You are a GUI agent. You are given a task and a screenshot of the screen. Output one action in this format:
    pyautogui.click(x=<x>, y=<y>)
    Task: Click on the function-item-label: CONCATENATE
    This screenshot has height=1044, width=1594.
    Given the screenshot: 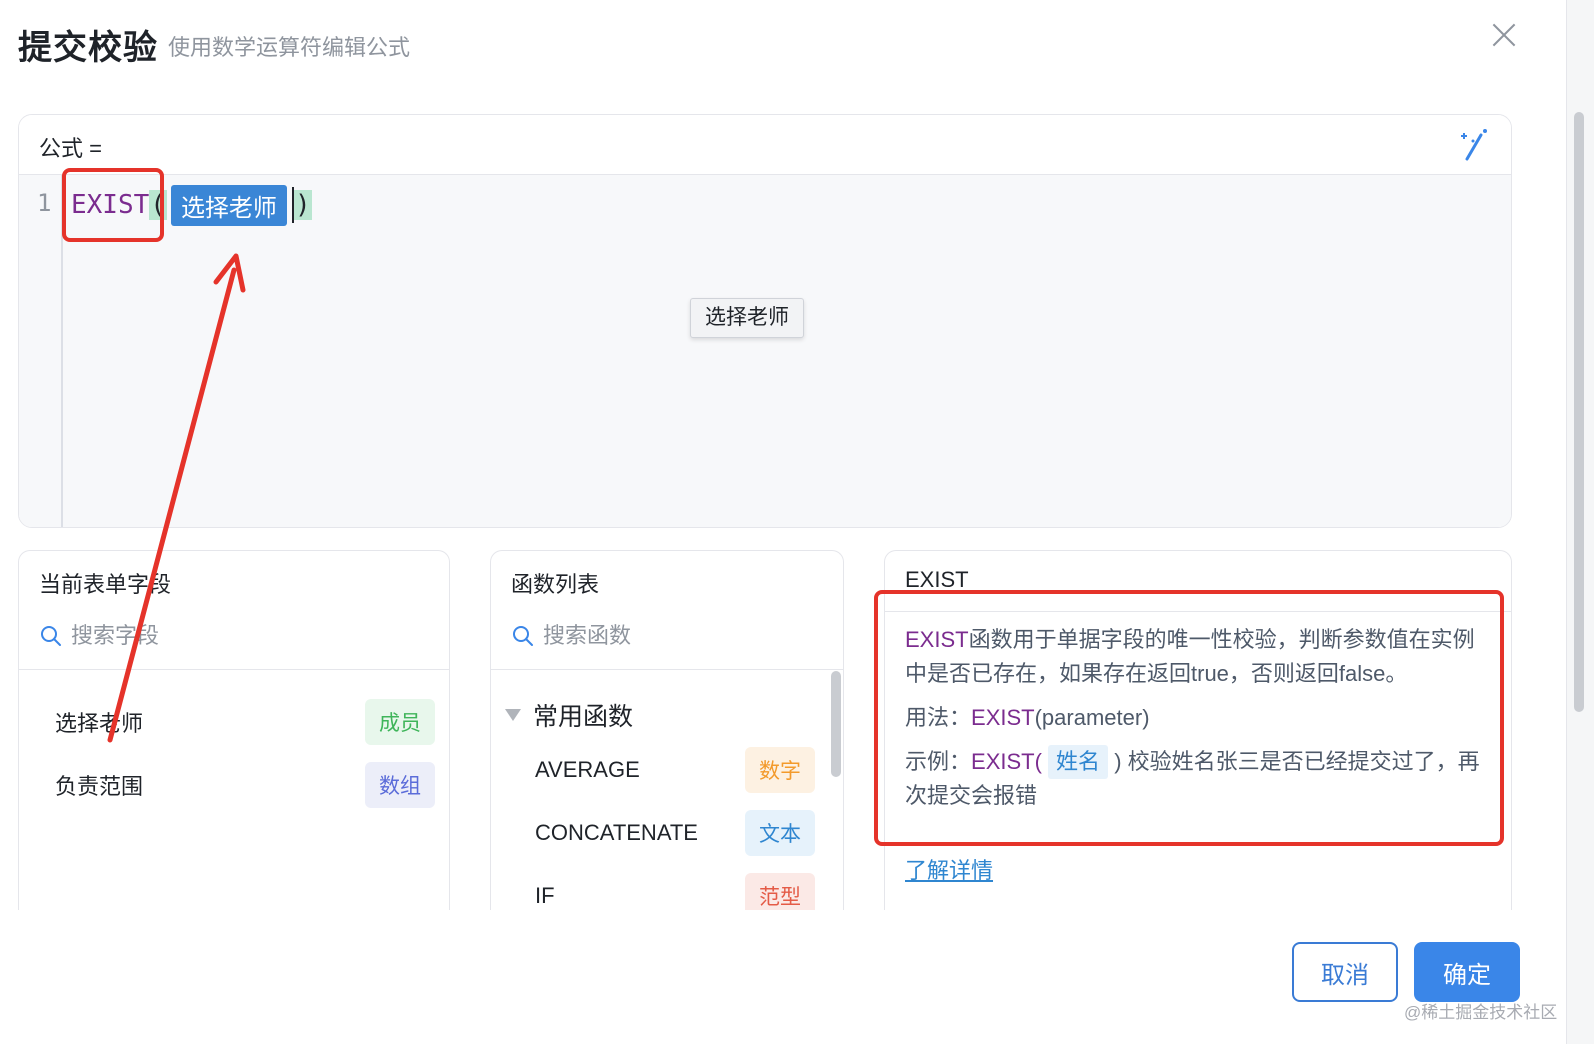 What is the action you would take?
    pyautogui.click(x=616, y=832)
    